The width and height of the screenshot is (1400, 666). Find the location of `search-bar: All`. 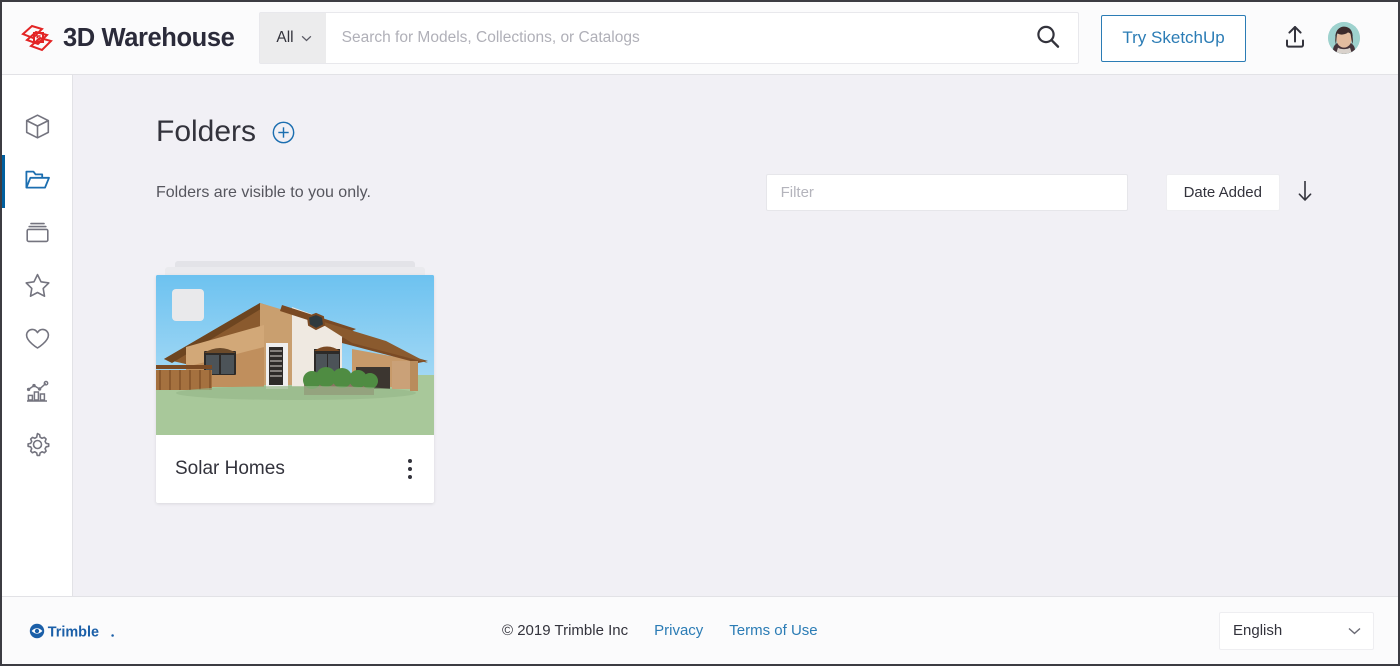

search-bar: All is located at coordinates (669, 38).